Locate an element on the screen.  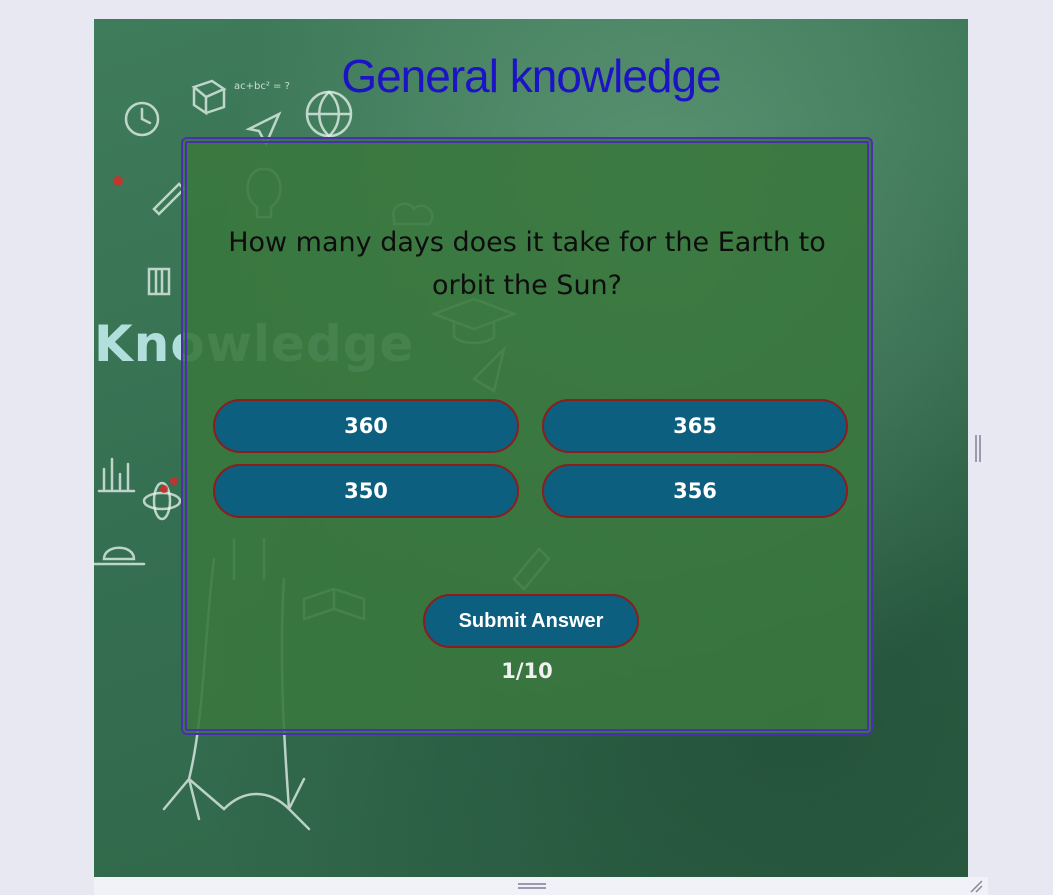
question-progress: 1/10 is located at coordinates (527, 671).